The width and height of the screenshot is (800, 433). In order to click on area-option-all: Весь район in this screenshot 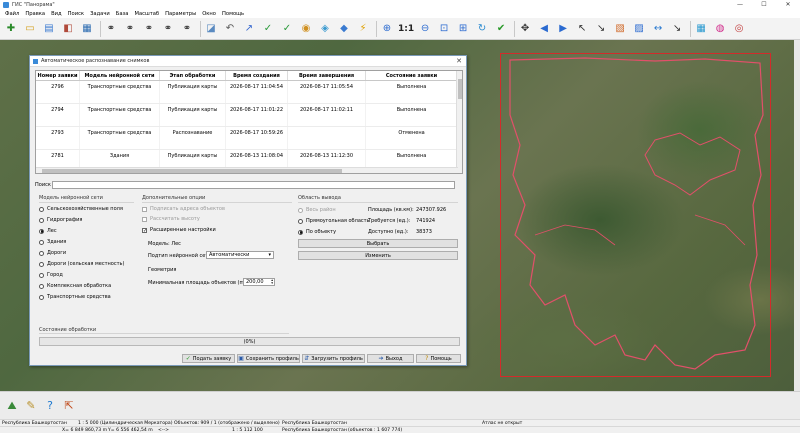, I will do `click(317, 210)`.